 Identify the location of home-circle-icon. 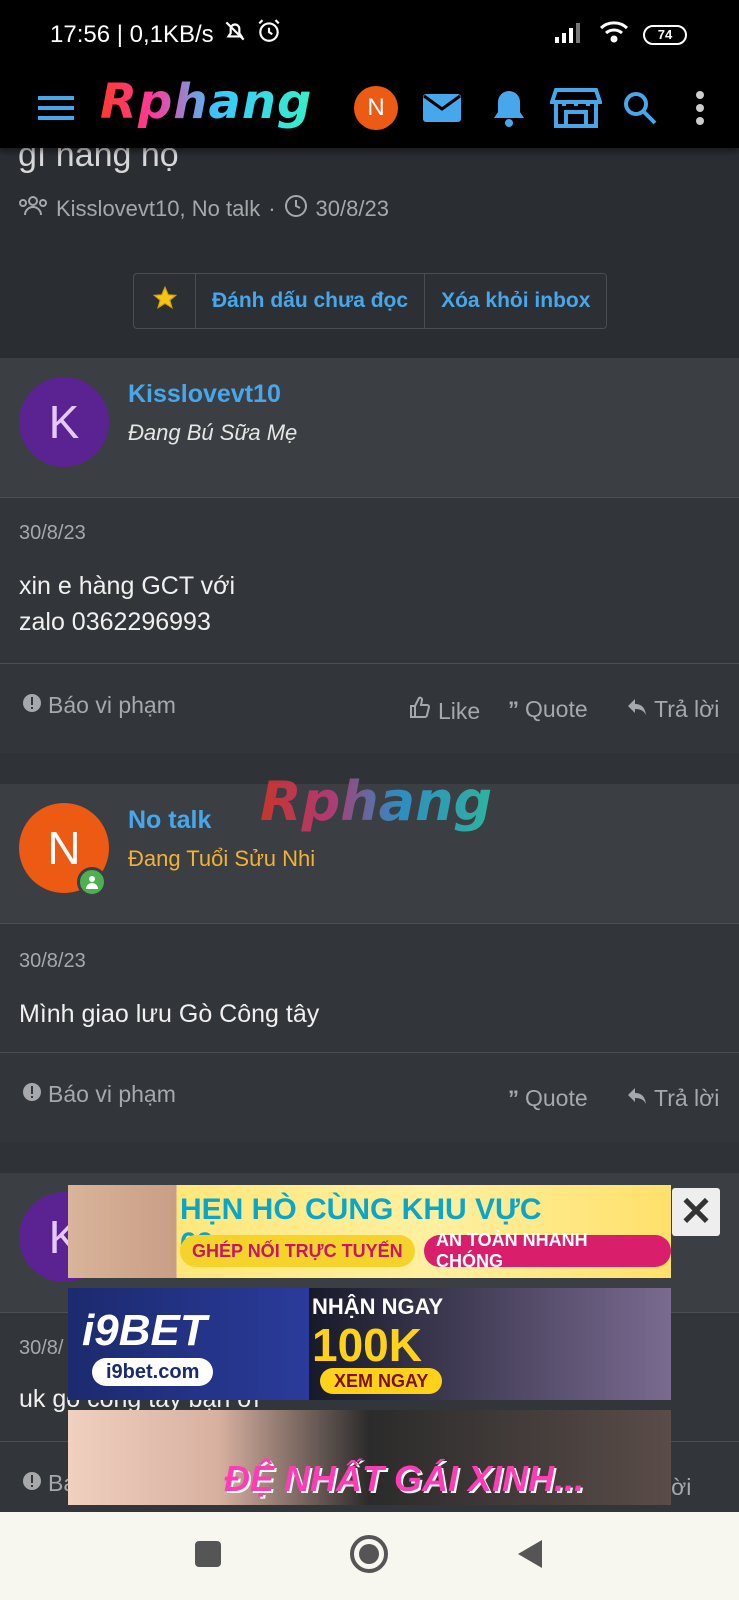
(369, 1556).